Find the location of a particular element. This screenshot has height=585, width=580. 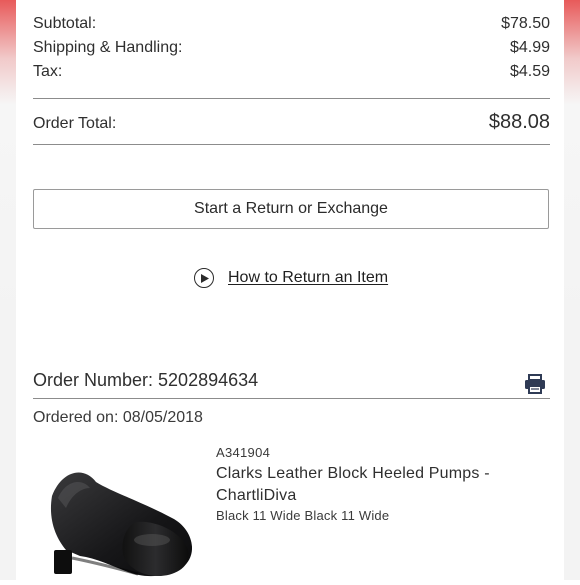

shipping-value: $4.99 is located at coordinates (529, 47).